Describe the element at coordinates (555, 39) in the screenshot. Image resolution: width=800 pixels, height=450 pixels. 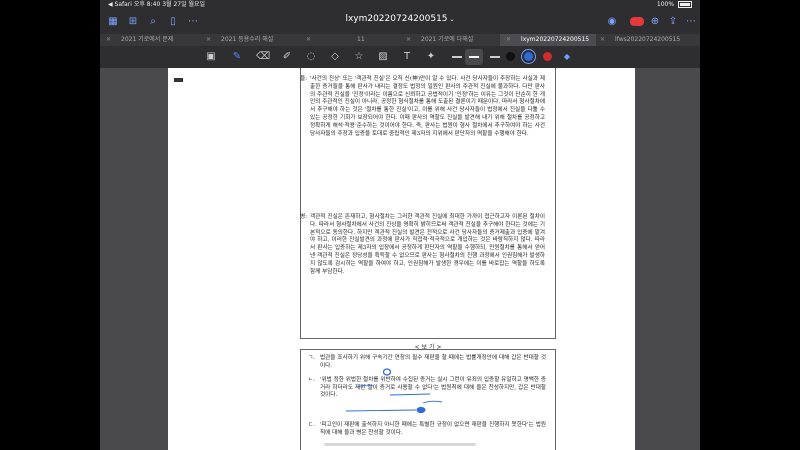
I see `tab-label: lxym20220724200515` at that location.